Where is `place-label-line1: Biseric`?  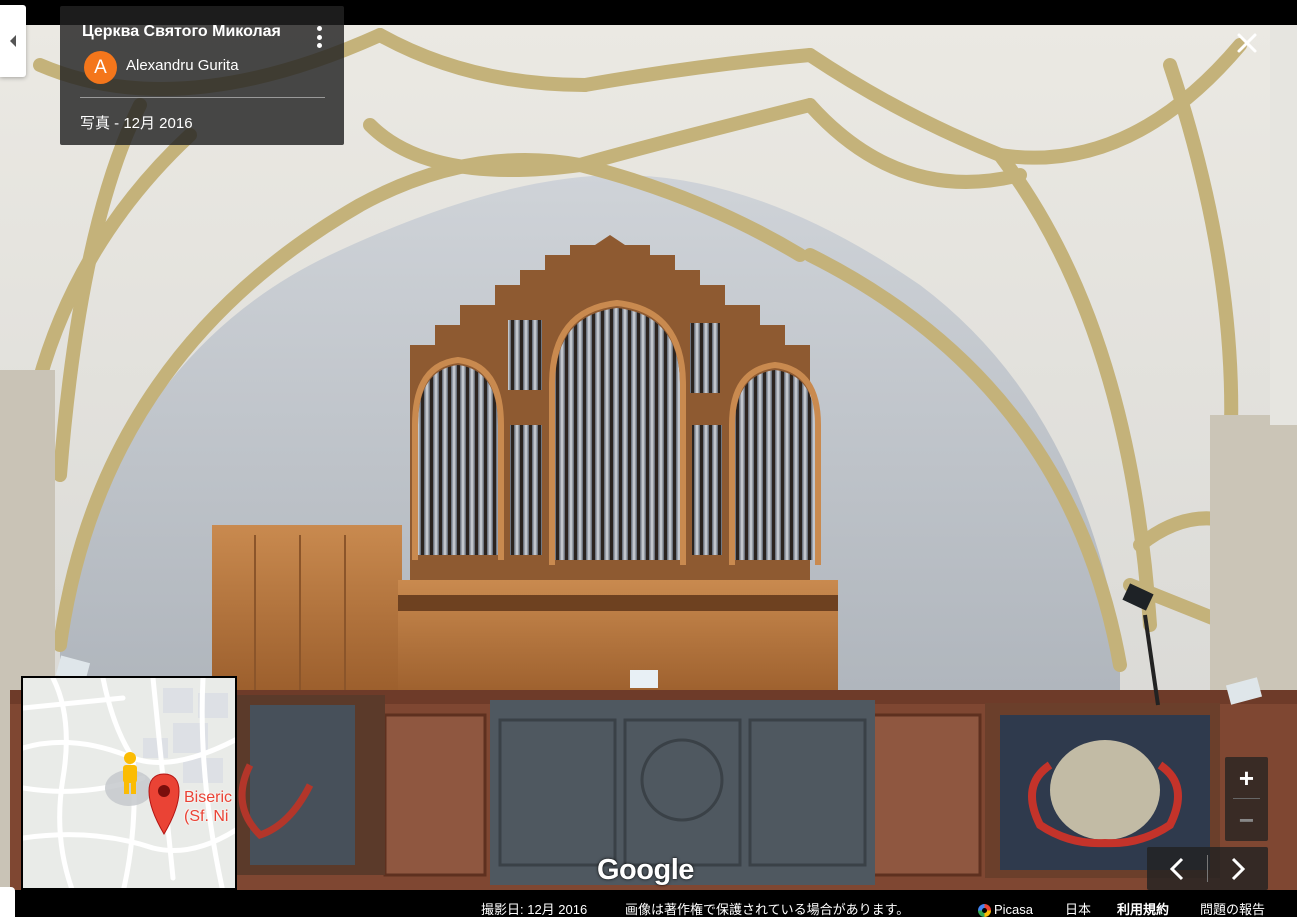 place-label-line1: Biseric is located at coordinates (208, 797).